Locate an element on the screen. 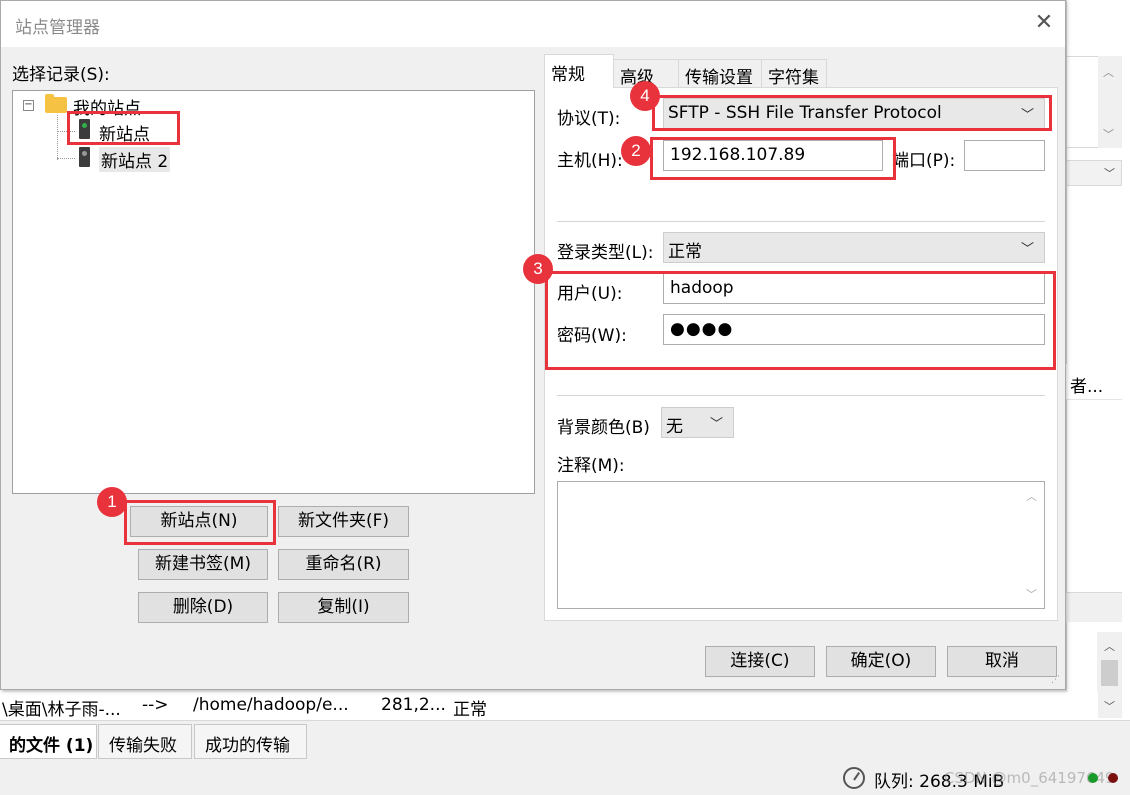 The width and height of the screenshot is (1130, 795). receive-led-icon is located at coordinates (1093, 778).